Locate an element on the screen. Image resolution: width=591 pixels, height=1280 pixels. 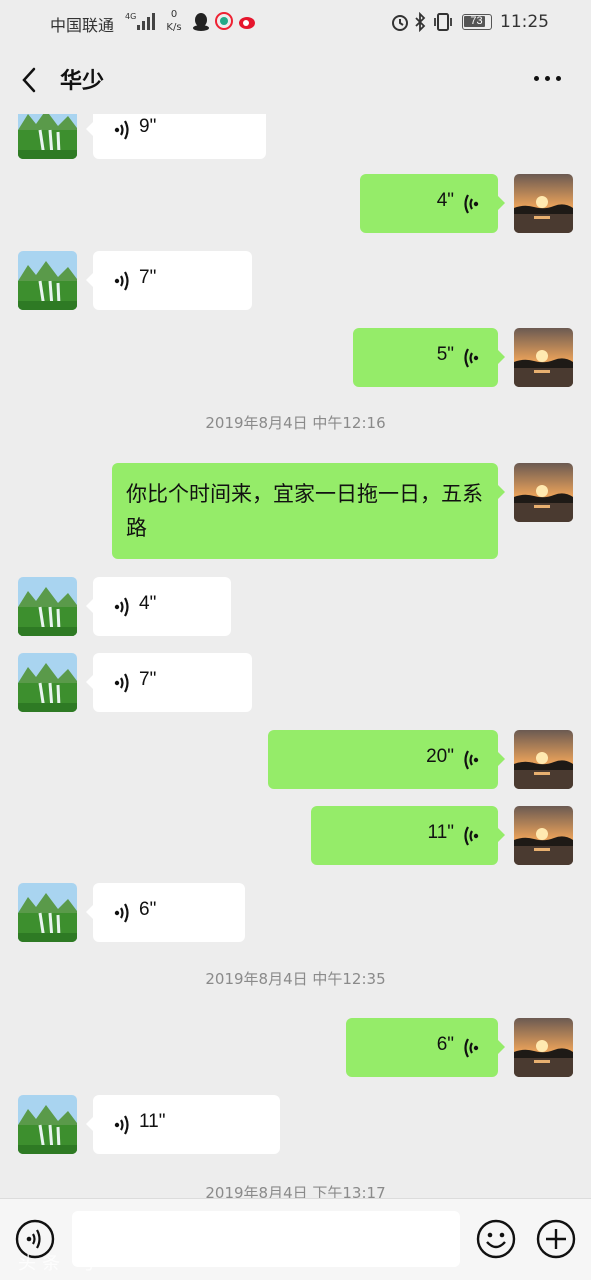
battery-level: 73 is located at coordinates (476, 21).